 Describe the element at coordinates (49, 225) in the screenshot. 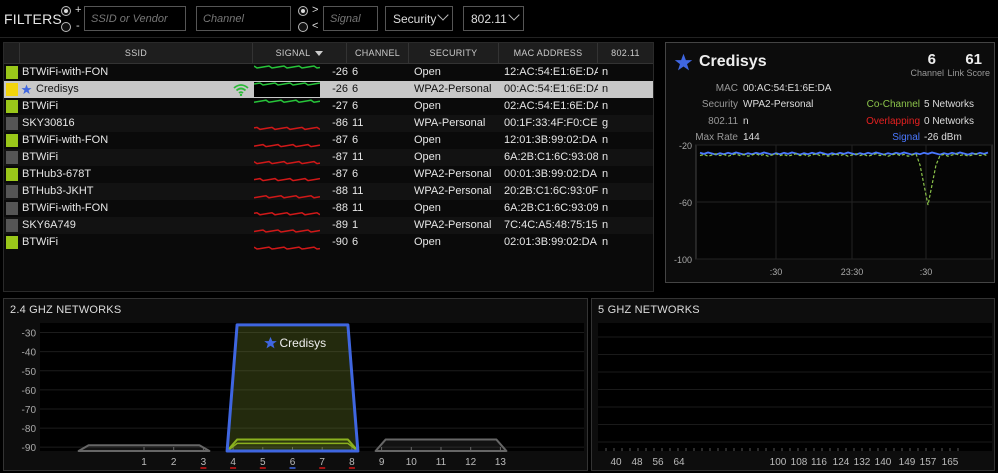

I see `ssid-cell: SKY6A749` at that location.